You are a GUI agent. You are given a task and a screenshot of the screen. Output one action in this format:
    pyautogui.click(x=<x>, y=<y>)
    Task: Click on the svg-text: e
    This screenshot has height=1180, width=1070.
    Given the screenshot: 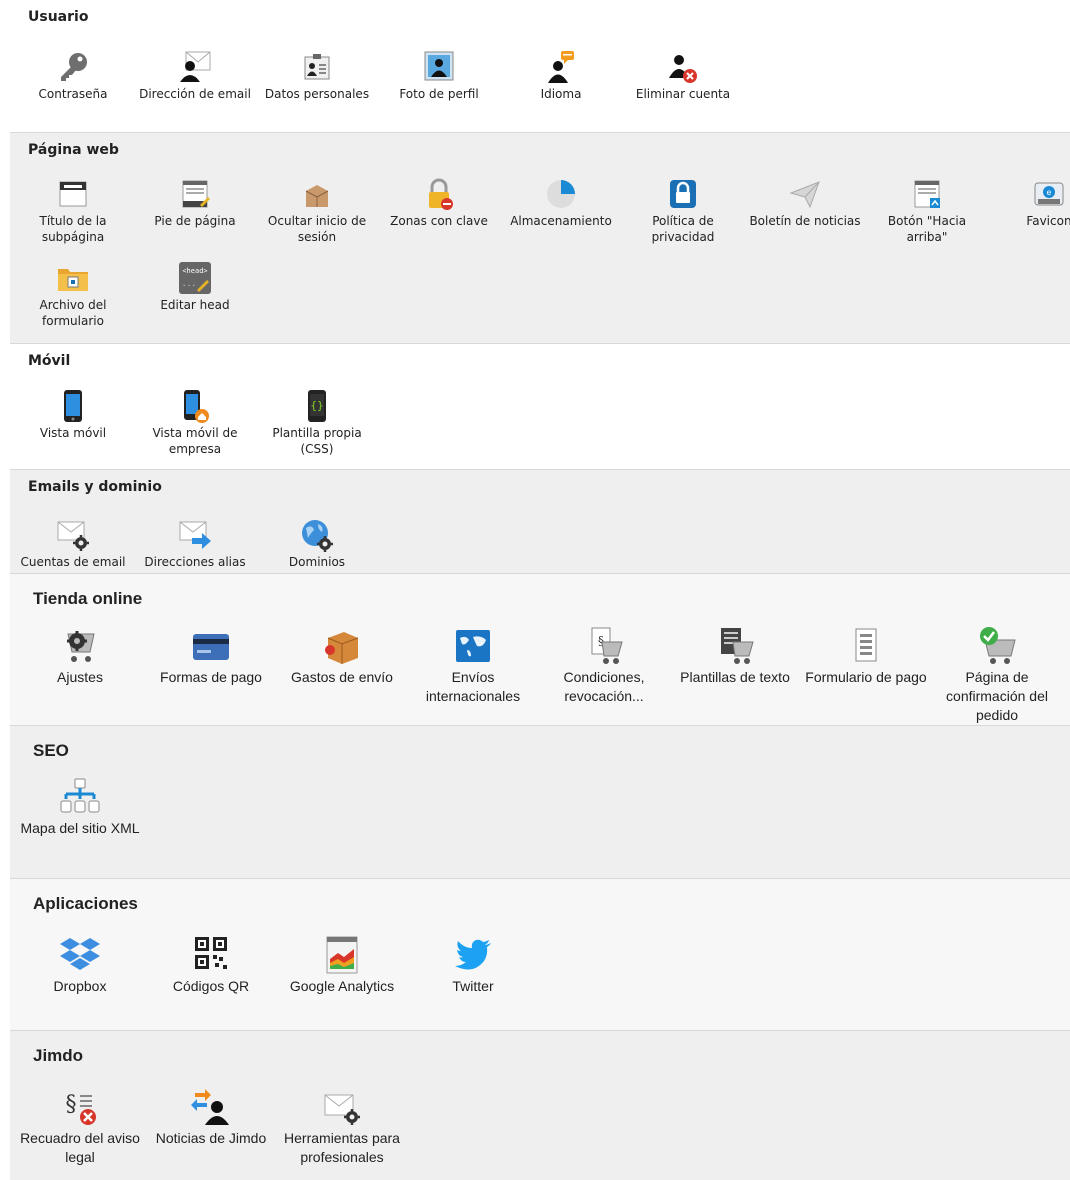 What is the action you would take?
    pyautogui.click(x=1049, y=192)
    